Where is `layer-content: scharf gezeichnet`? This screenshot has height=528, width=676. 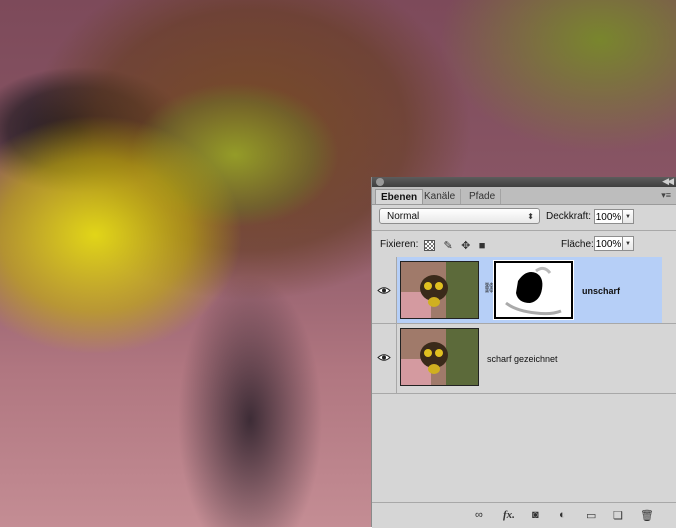 layer-content: scharf gezeichnet is located at coordinates (529, 358).